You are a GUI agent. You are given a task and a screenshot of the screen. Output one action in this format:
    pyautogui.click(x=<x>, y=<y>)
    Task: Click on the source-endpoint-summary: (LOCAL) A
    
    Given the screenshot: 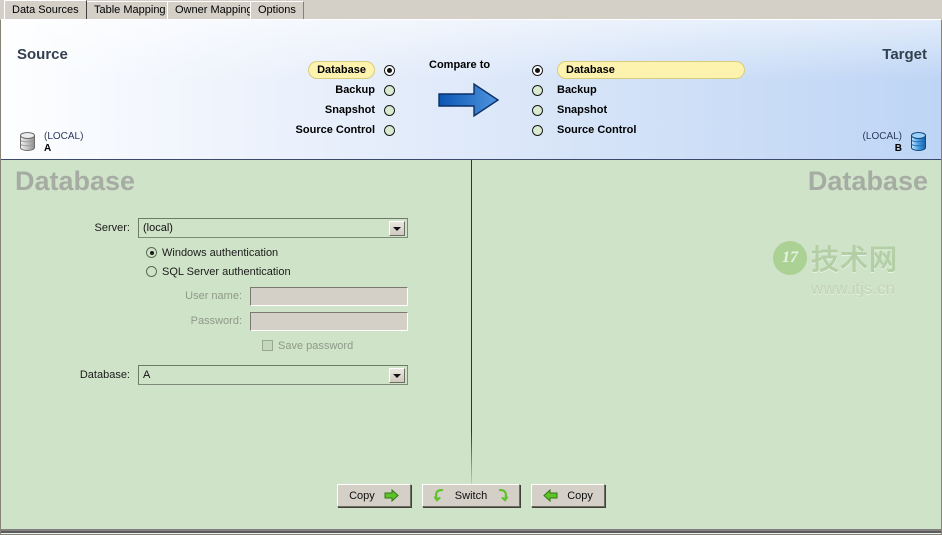 What is the action you would take?
    pyautogui.click(x=51, y=143)
    